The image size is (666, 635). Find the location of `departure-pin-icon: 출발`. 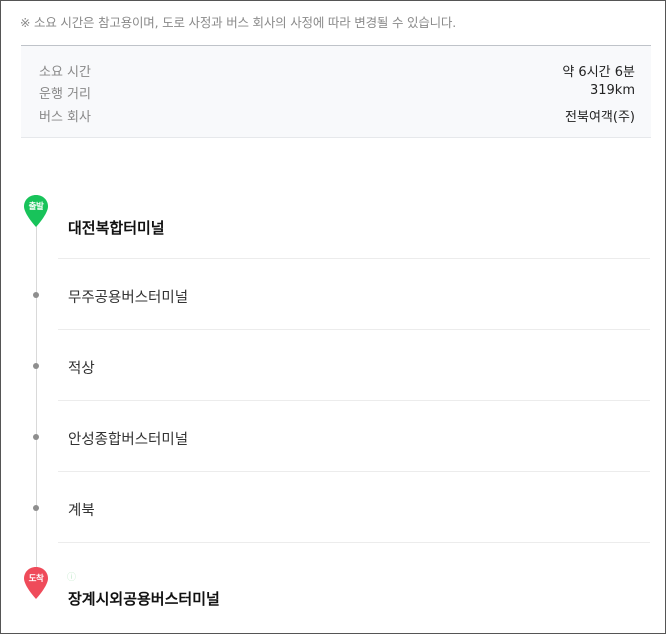

departure-pin-icon: 출발 is located at coordinates (36, 211).